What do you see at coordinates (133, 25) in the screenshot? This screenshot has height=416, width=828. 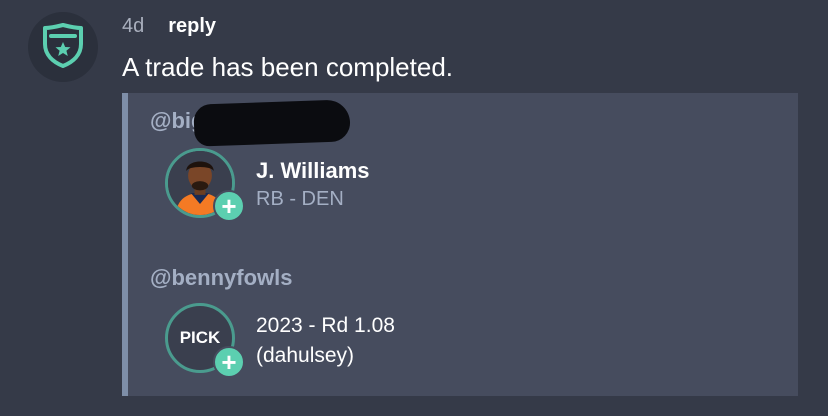 I see `message-timestamp: 4d` at bounding box center [133, 25].